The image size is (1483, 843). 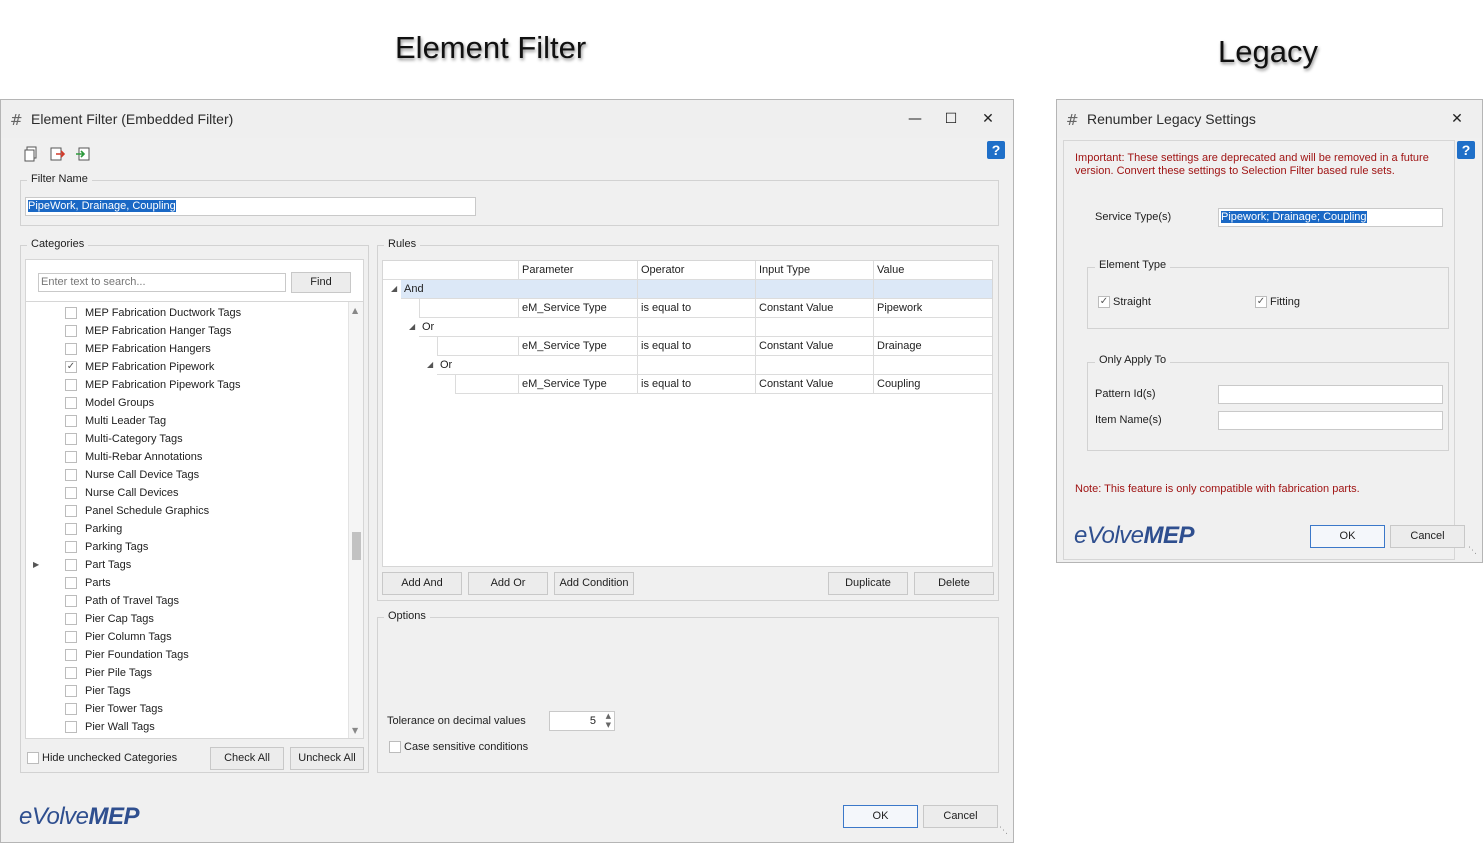 What do you see at coordinates (186, 710) in the screenshot?
I see `list-item: Pier Tower Tags` at bounding box center [186, 710].